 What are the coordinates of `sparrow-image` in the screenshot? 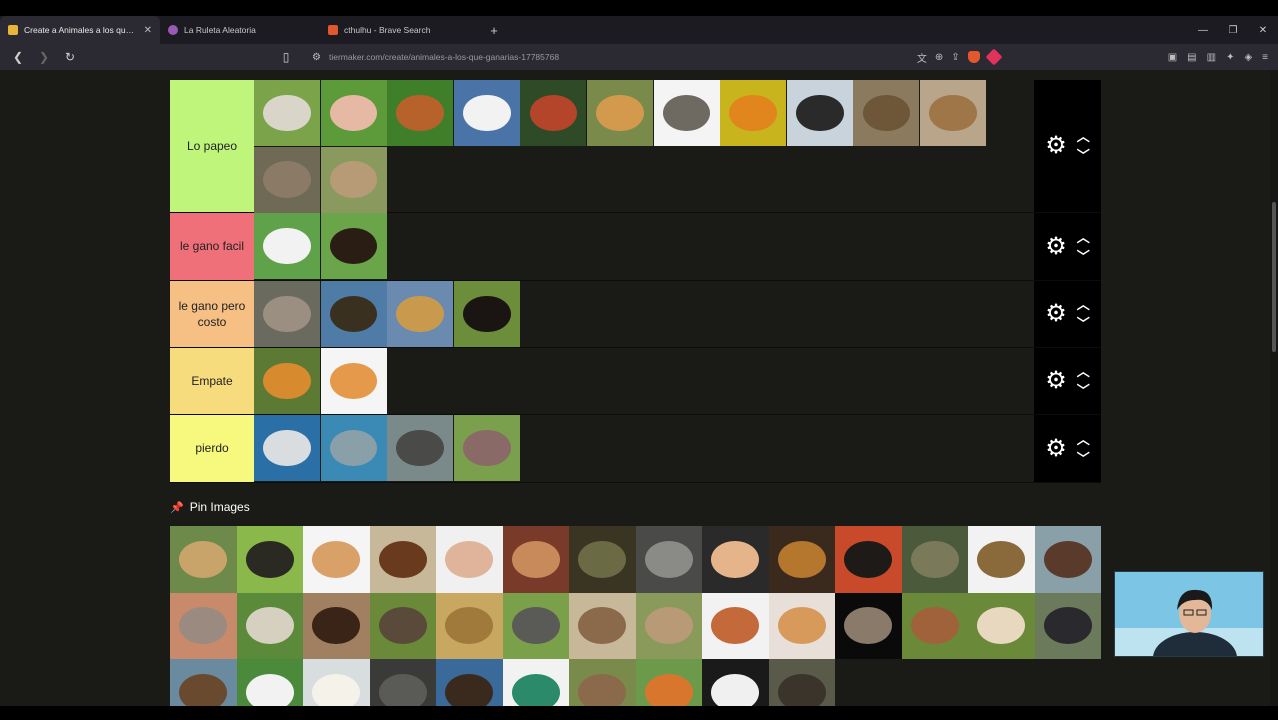 It's located at (602, 682).